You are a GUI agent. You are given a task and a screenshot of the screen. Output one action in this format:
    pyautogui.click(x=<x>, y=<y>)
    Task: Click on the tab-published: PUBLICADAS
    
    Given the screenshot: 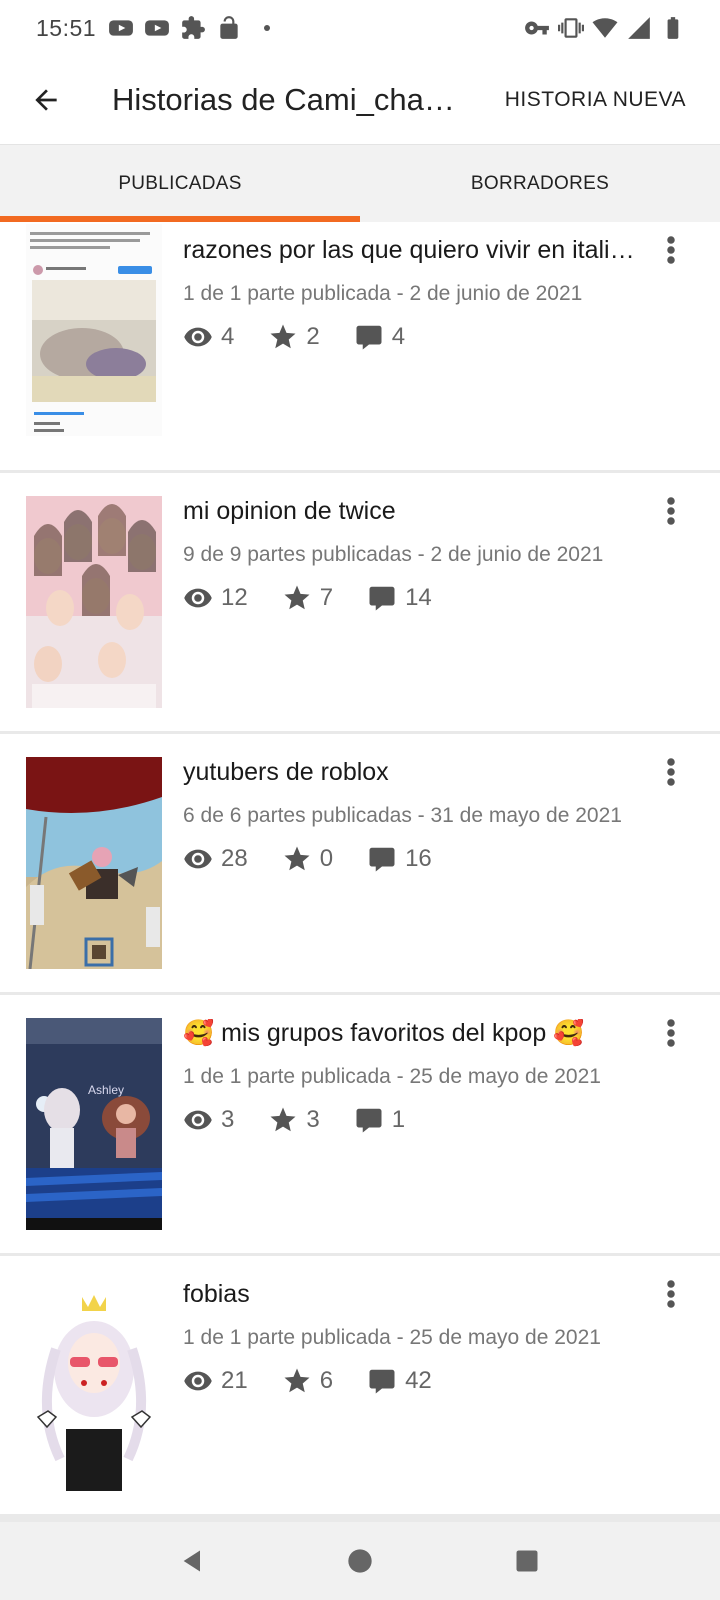 What is the action you would take?
    pyautogui.click(x=180, y=183)
    